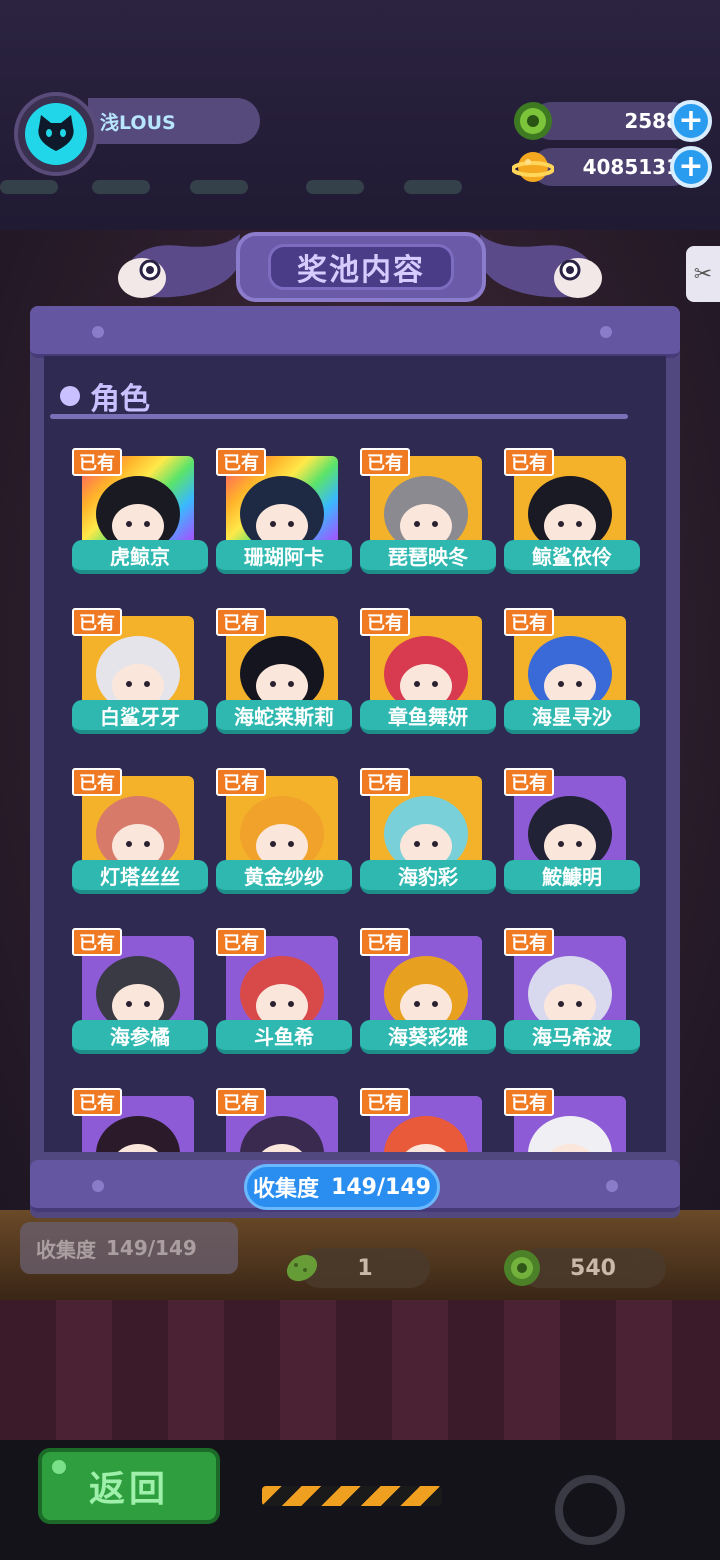 The image size is (720, 1560). I want to click on player-name: 浅LOUS, so click(138, 122).